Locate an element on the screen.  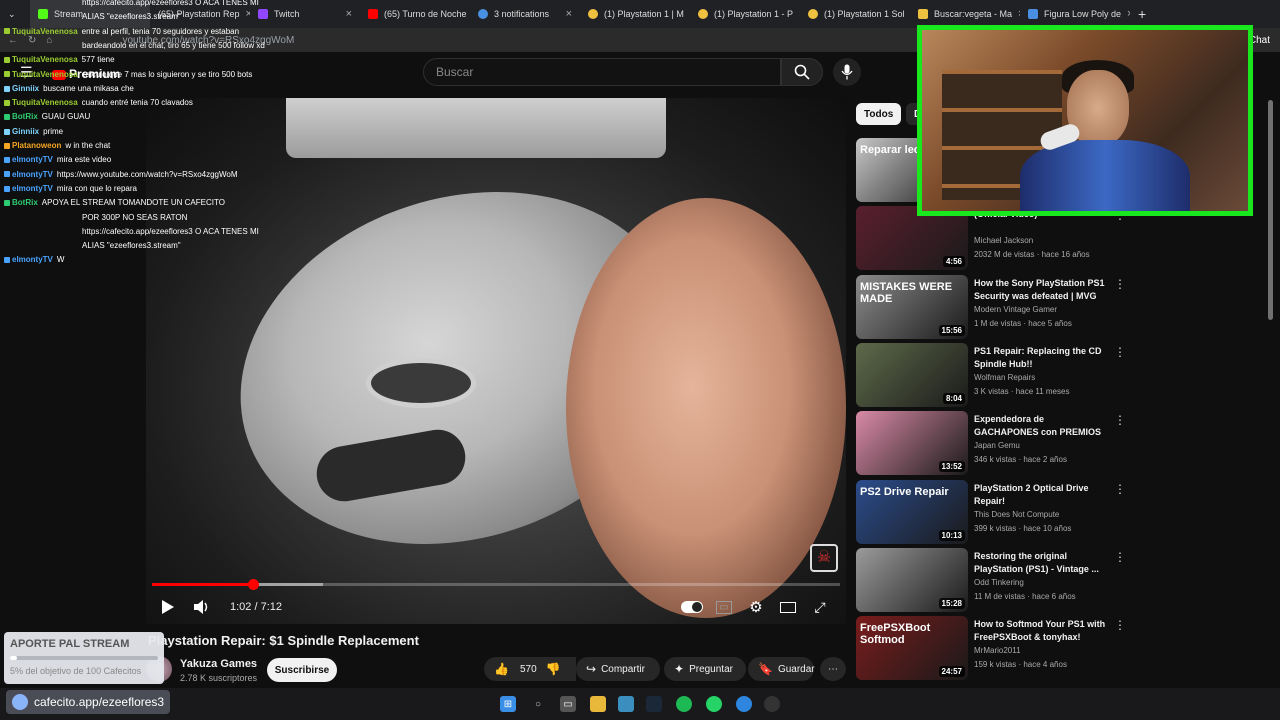
obs-icon is located at coordinates (772, 704).